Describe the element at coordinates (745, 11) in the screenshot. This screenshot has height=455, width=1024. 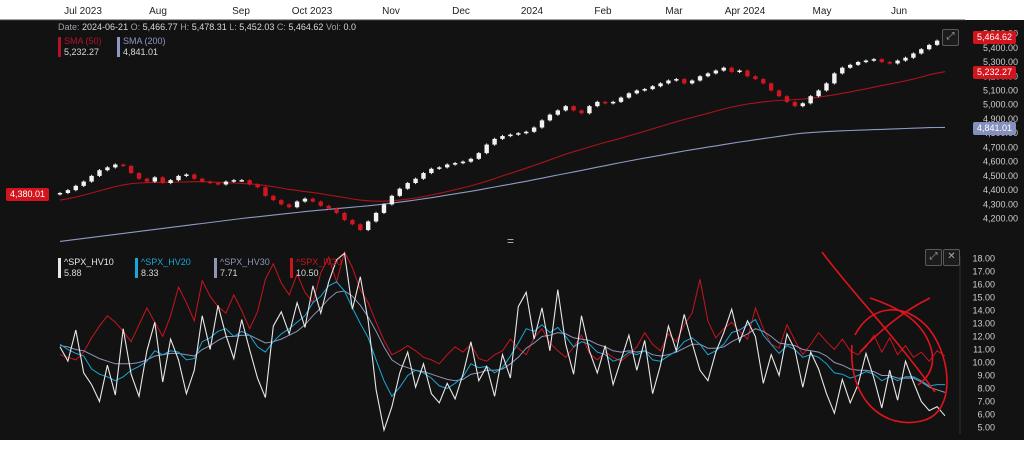
I see `month-label: Apr 2024` at that location.